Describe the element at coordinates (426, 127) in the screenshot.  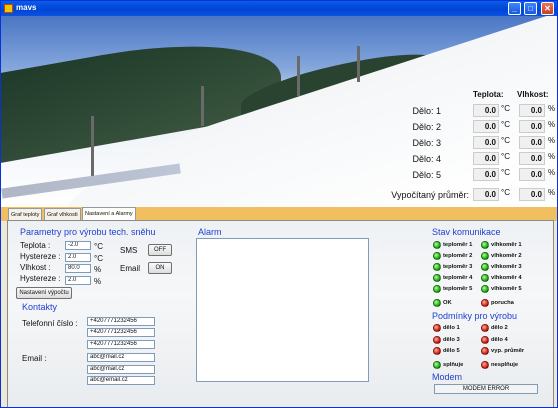
I see `cannon-label: Dělo: 2` at that location.